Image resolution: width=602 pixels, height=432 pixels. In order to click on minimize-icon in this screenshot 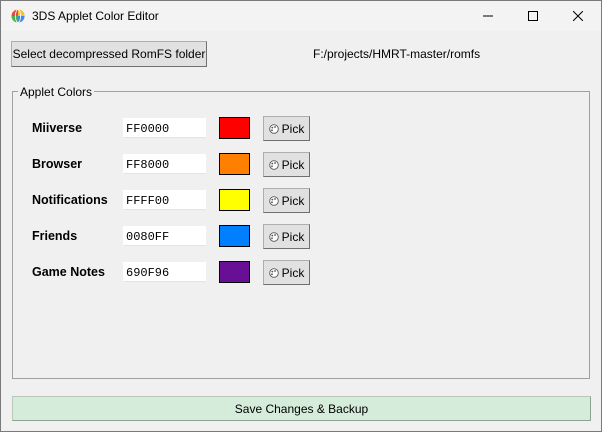, I will do `click(488, 16)`.